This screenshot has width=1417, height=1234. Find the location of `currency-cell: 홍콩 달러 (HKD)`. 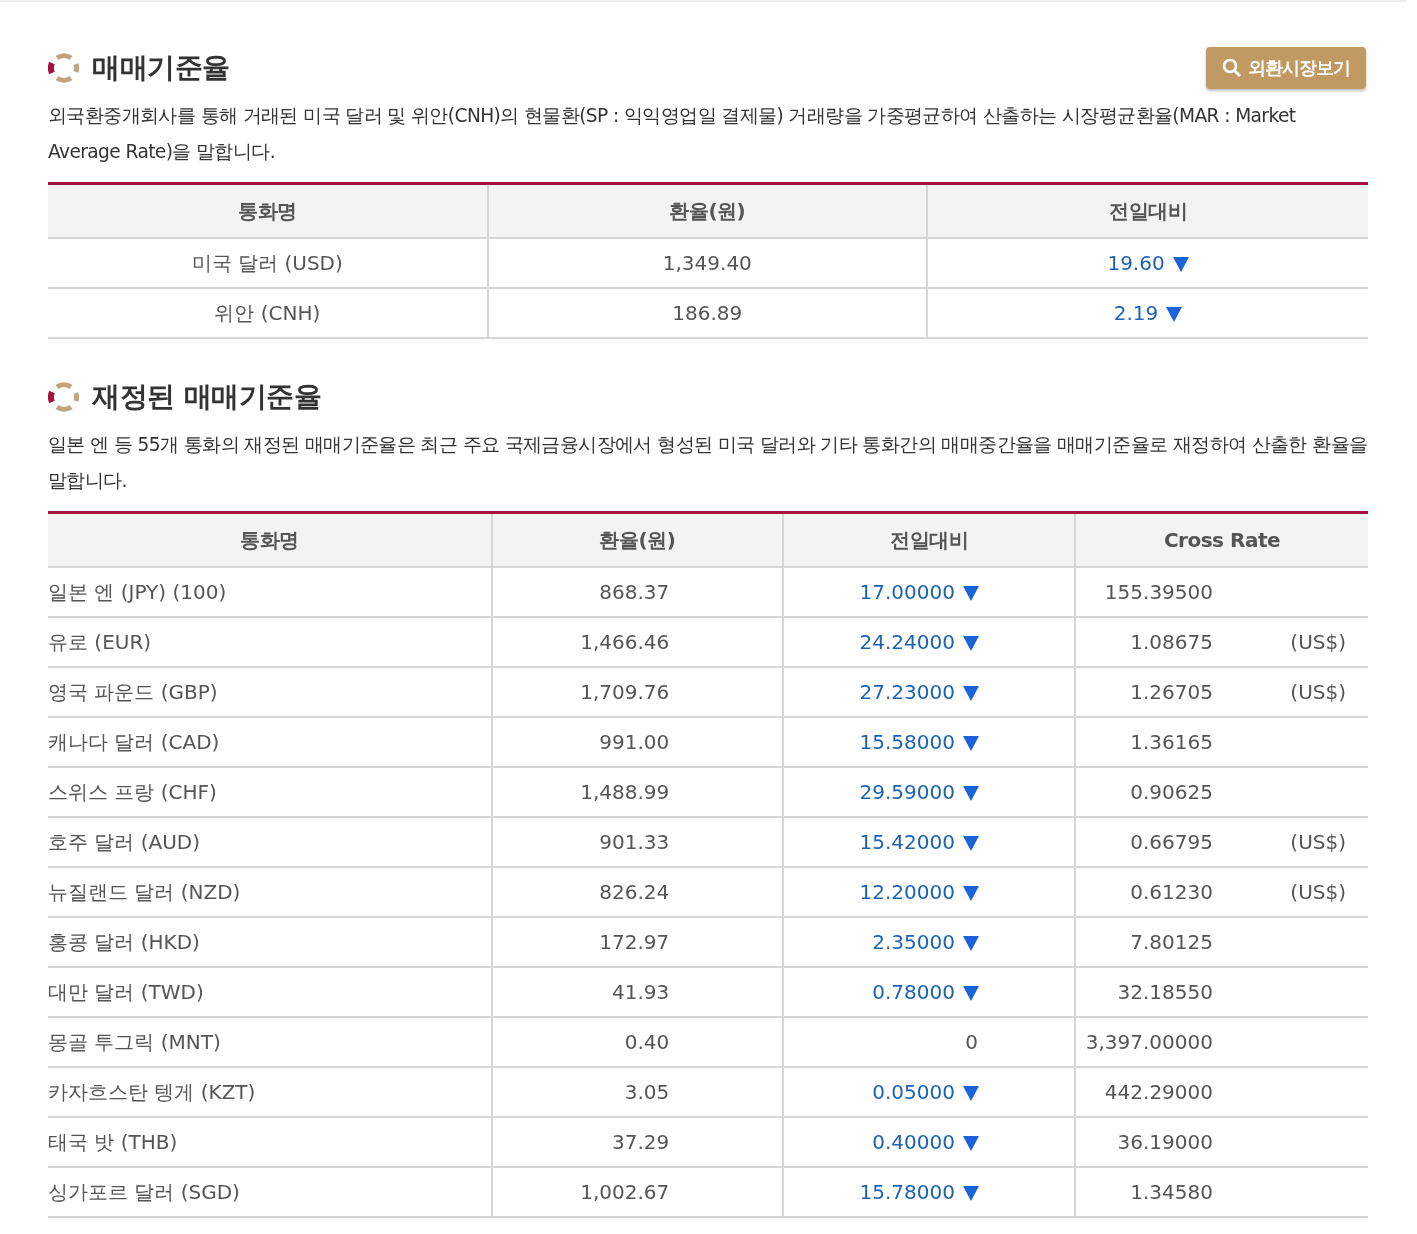

currency-cell: 홍콩 달러 (HKD) is located at coordinates (270, 942).